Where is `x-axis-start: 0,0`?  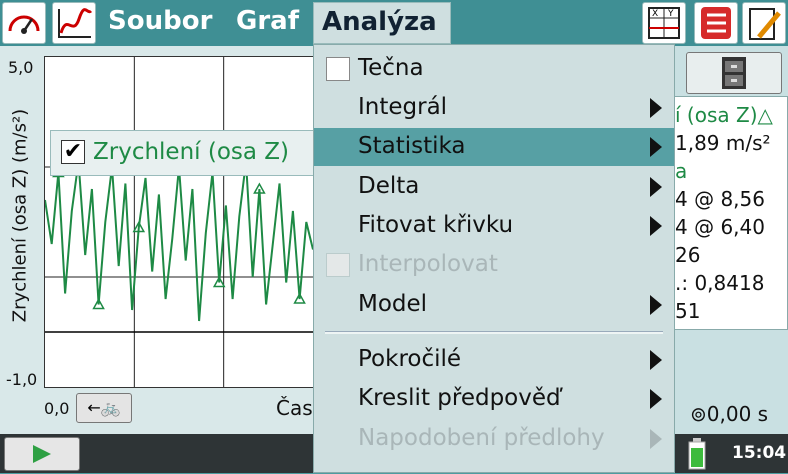
x-axis-start: 0,0 is located at coordinates (57, 408).